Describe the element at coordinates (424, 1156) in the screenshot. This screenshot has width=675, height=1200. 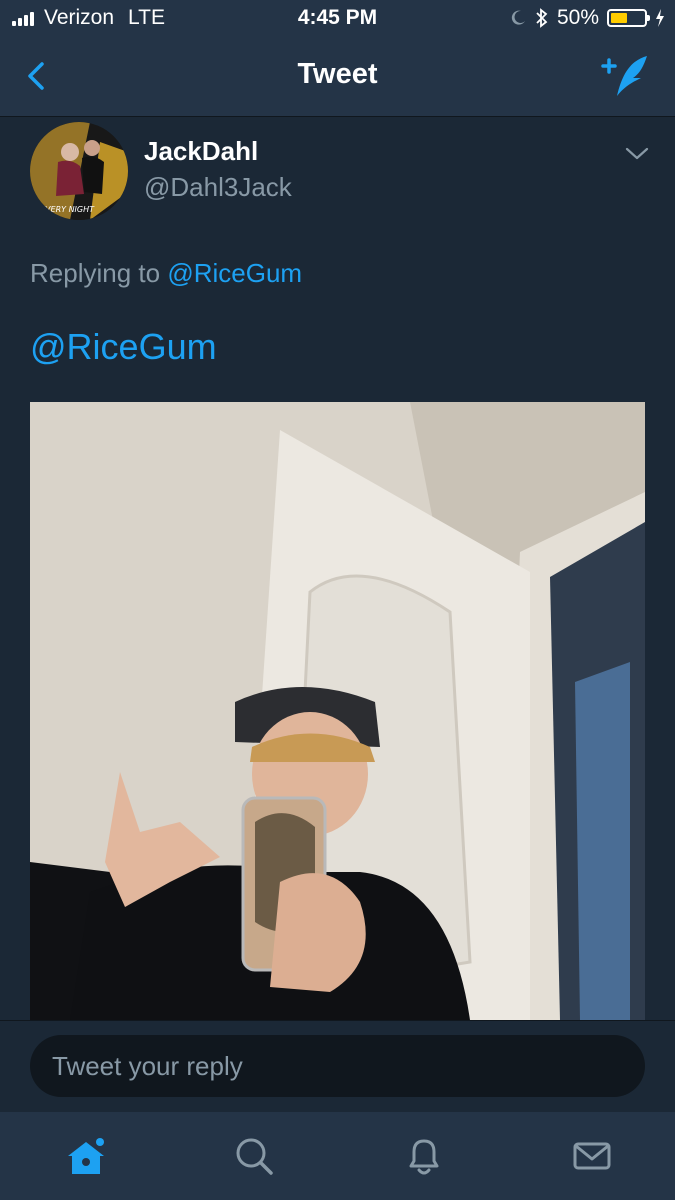
I see `notifications-bell-icon` at that location.